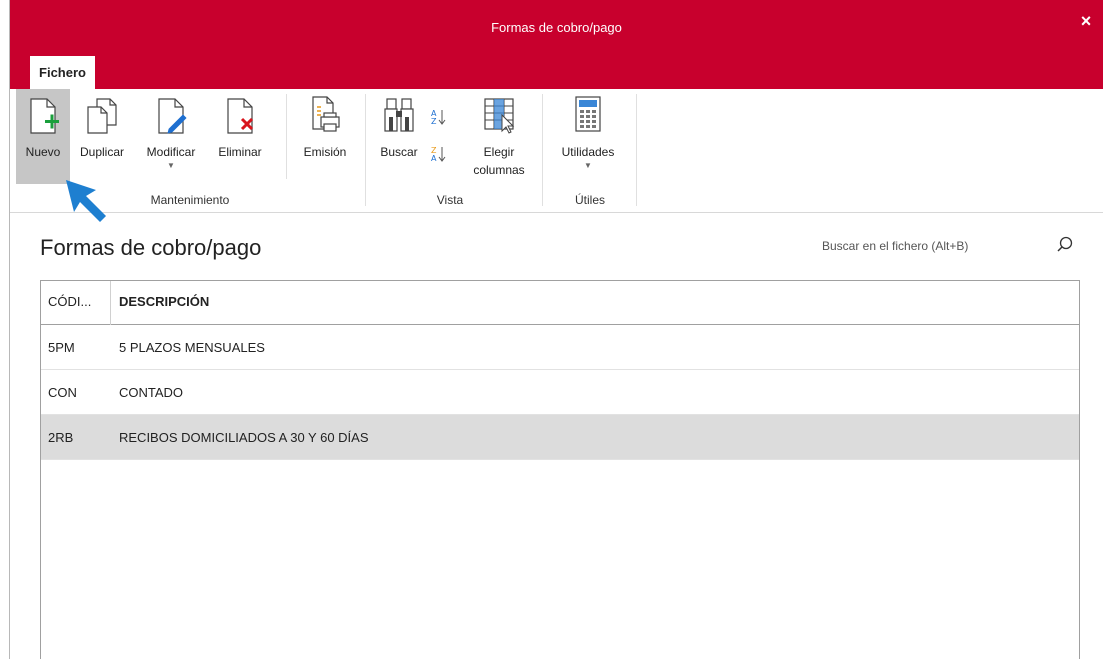  Describe the element at coordinates (61, 437) in the screenshot. I see `cell-code: 2RB` at that location.